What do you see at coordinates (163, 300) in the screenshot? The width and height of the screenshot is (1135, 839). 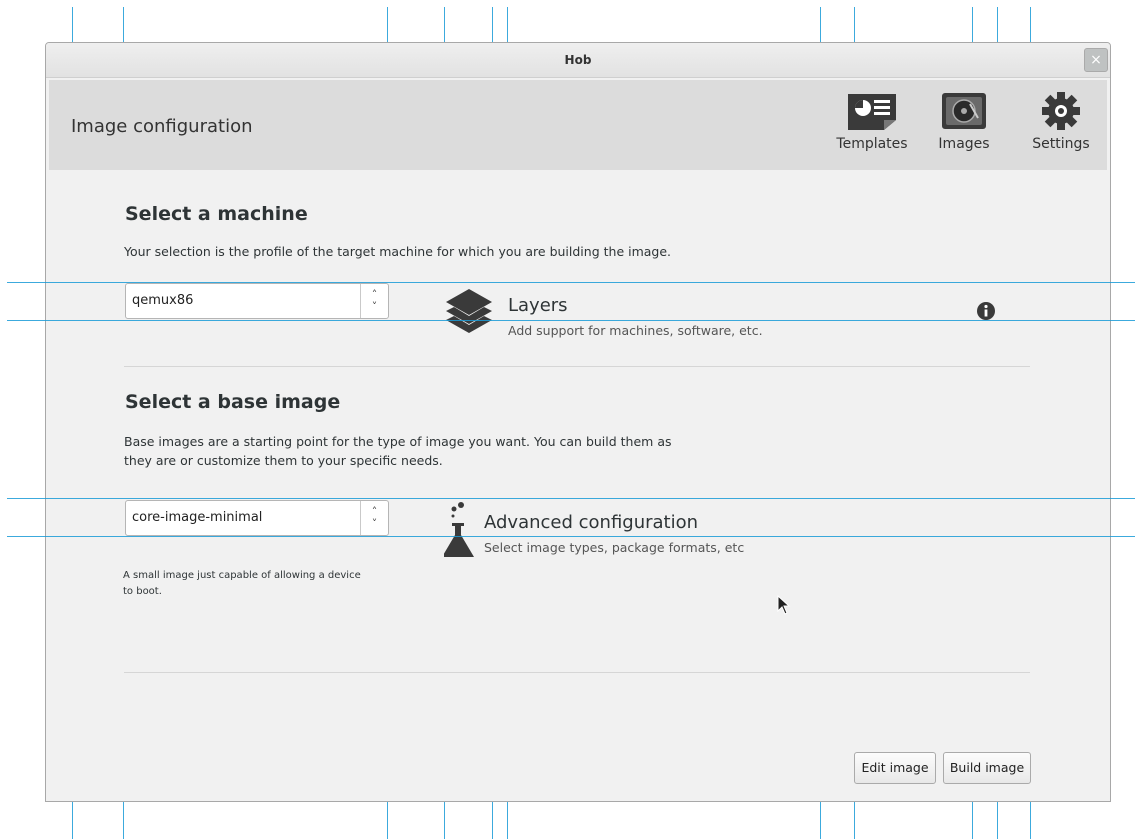 I see `machine-combo-value: qemux86` at bounding box center [163, 300].